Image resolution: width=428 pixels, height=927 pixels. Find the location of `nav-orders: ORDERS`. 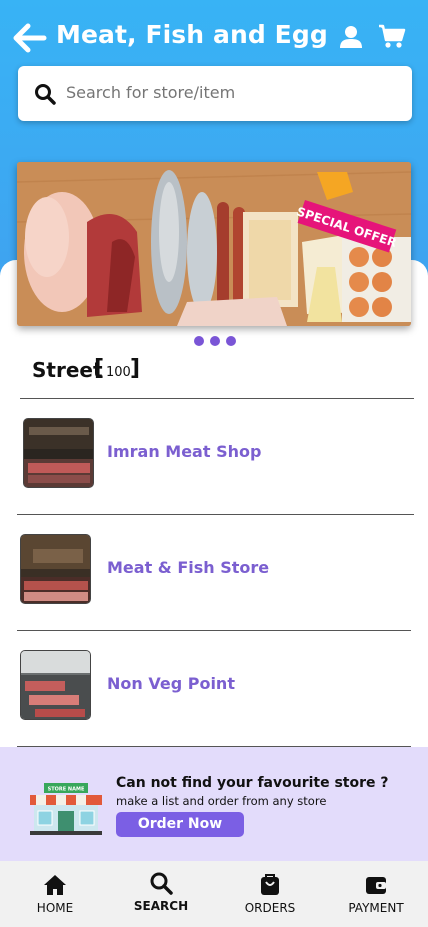

nav-orders: ORDERS is located at coordinates (270, 894).